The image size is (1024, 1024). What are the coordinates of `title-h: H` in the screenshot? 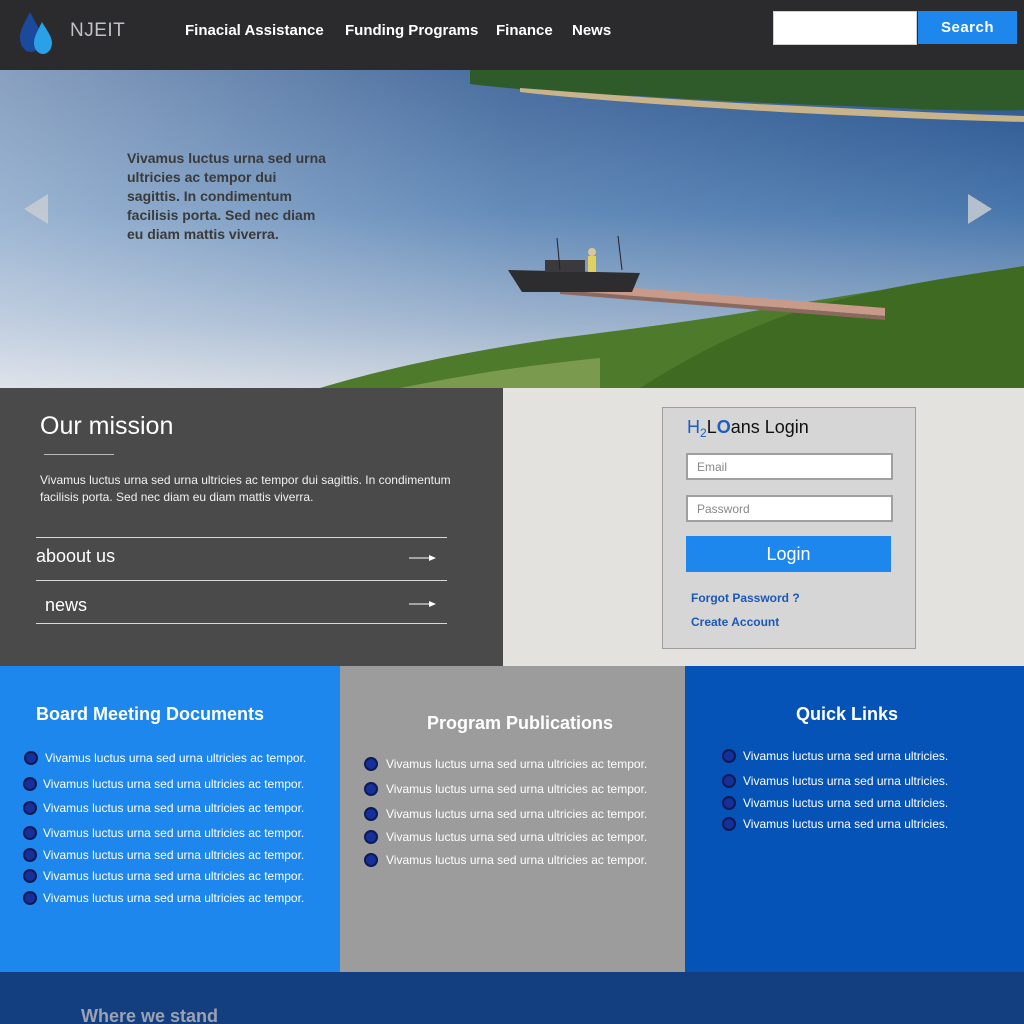 It's located at (693, 427).